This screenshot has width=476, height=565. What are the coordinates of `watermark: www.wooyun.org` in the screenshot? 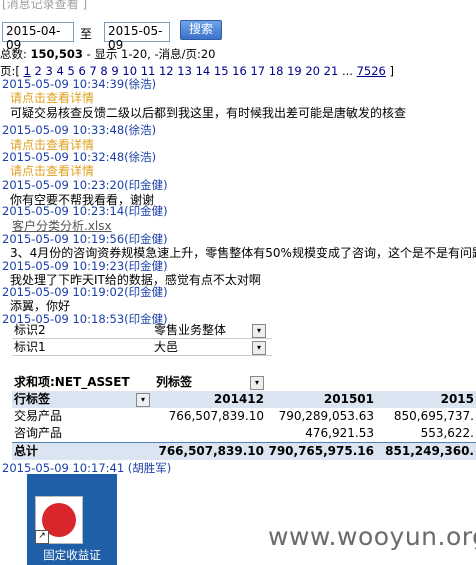 It's located at (372, 536).